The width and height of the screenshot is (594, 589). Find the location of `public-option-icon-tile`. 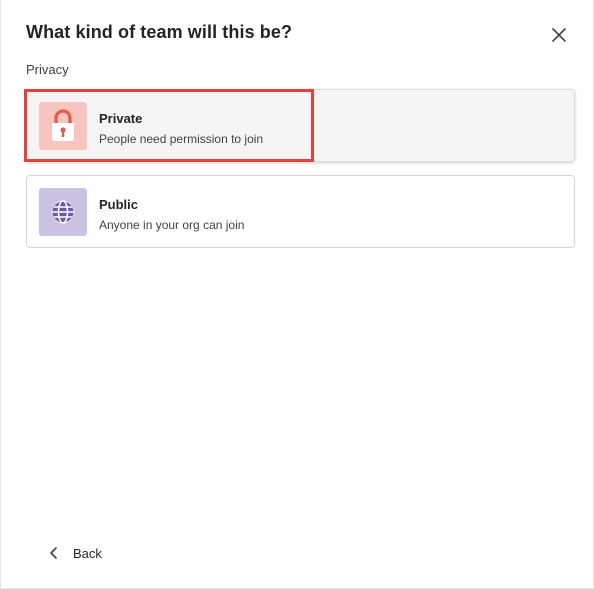

public-option-icon-tile is located at coordinates (63, 212).